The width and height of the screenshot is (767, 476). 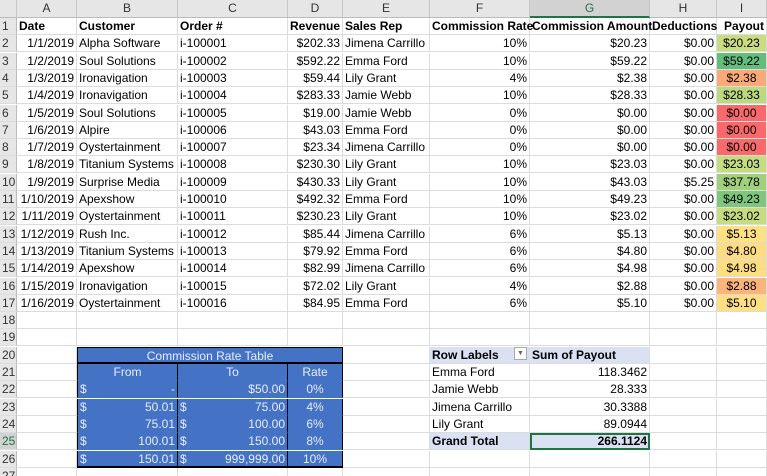 What do you see at coordinates (47, 217) in the screenshot?
I see `data-cell: 1/11/2019` at bounding box center [47, 217].